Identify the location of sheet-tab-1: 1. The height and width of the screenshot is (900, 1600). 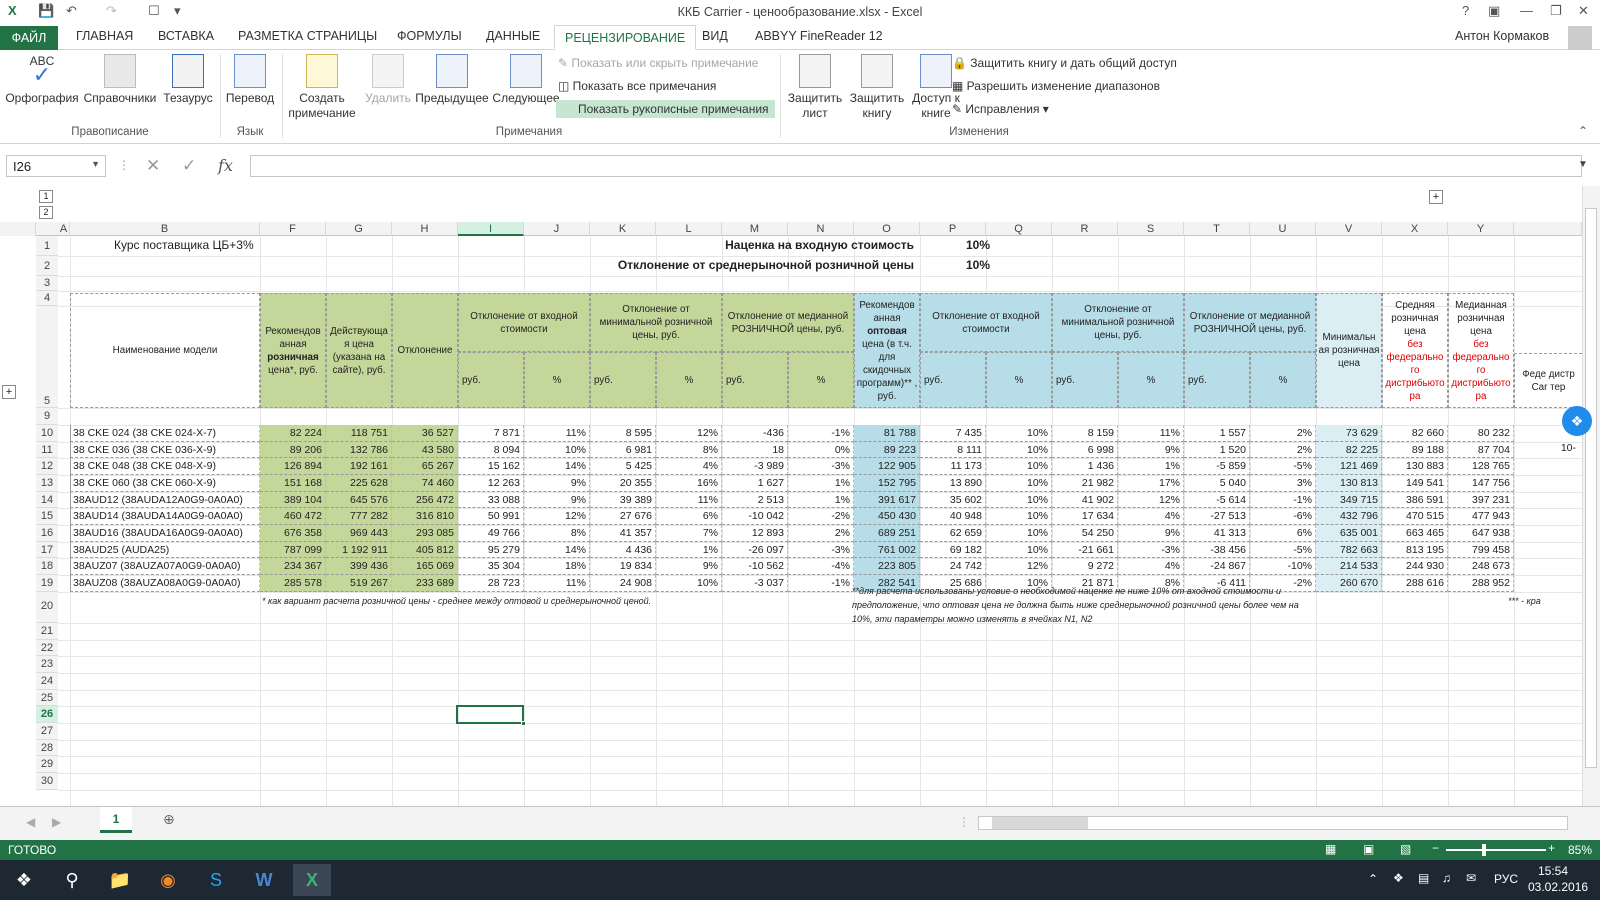
(116, 820).